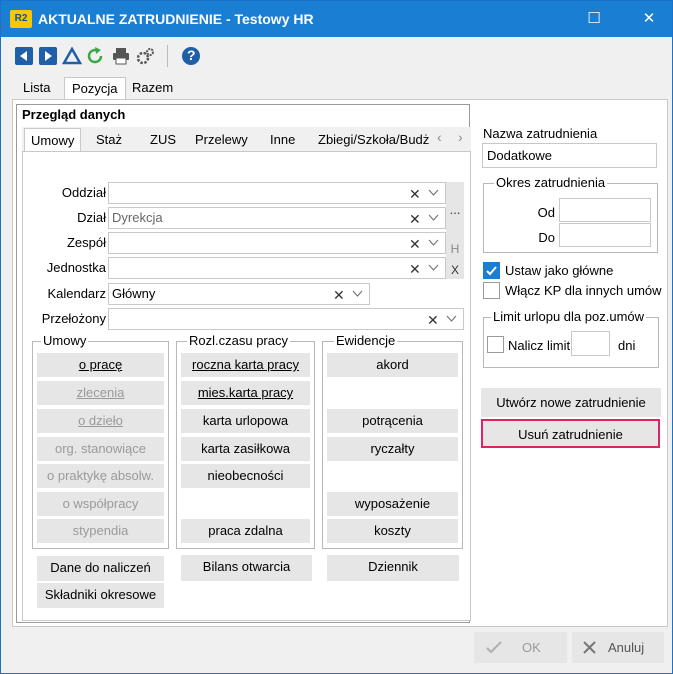  I want to click on ewidencje-group-title: Ewidencje, so click(366, 340).